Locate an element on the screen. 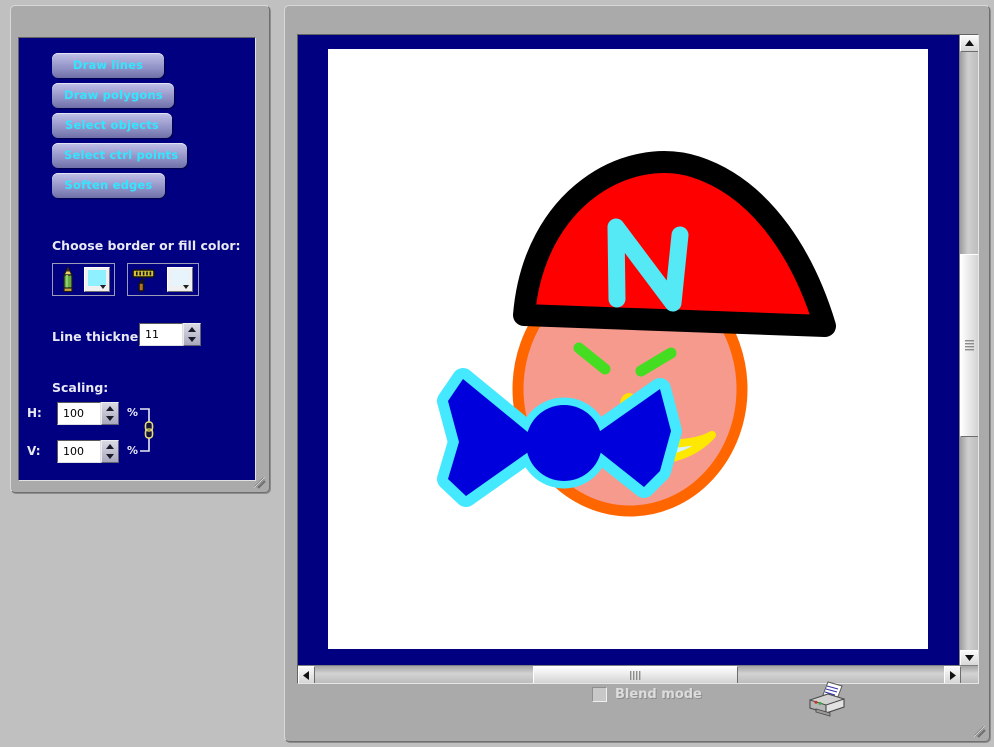  fill-color-swatch is located at coordinates (180, 279).